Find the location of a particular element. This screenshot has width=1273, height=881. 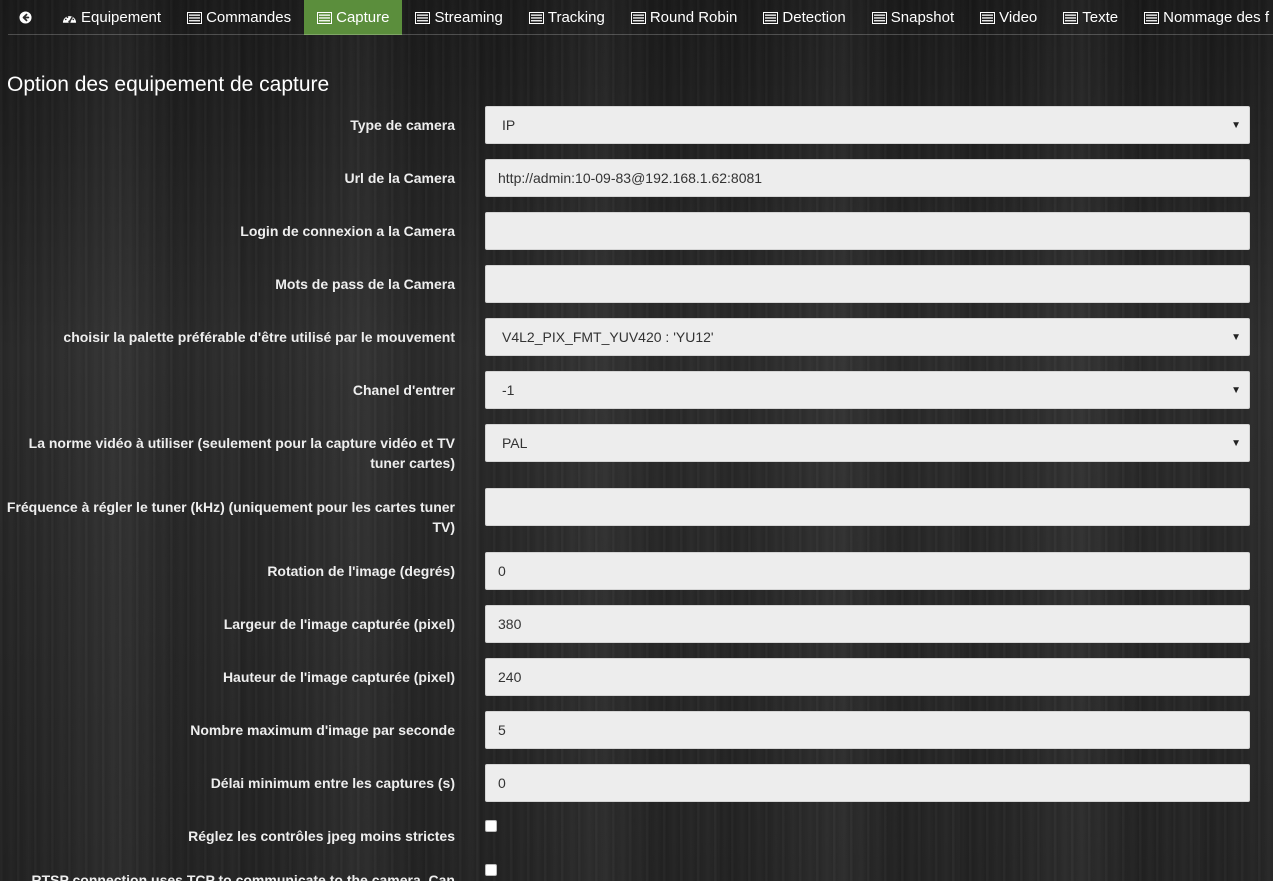

tab-texte: Texte is located at coordinates (1090, 17).